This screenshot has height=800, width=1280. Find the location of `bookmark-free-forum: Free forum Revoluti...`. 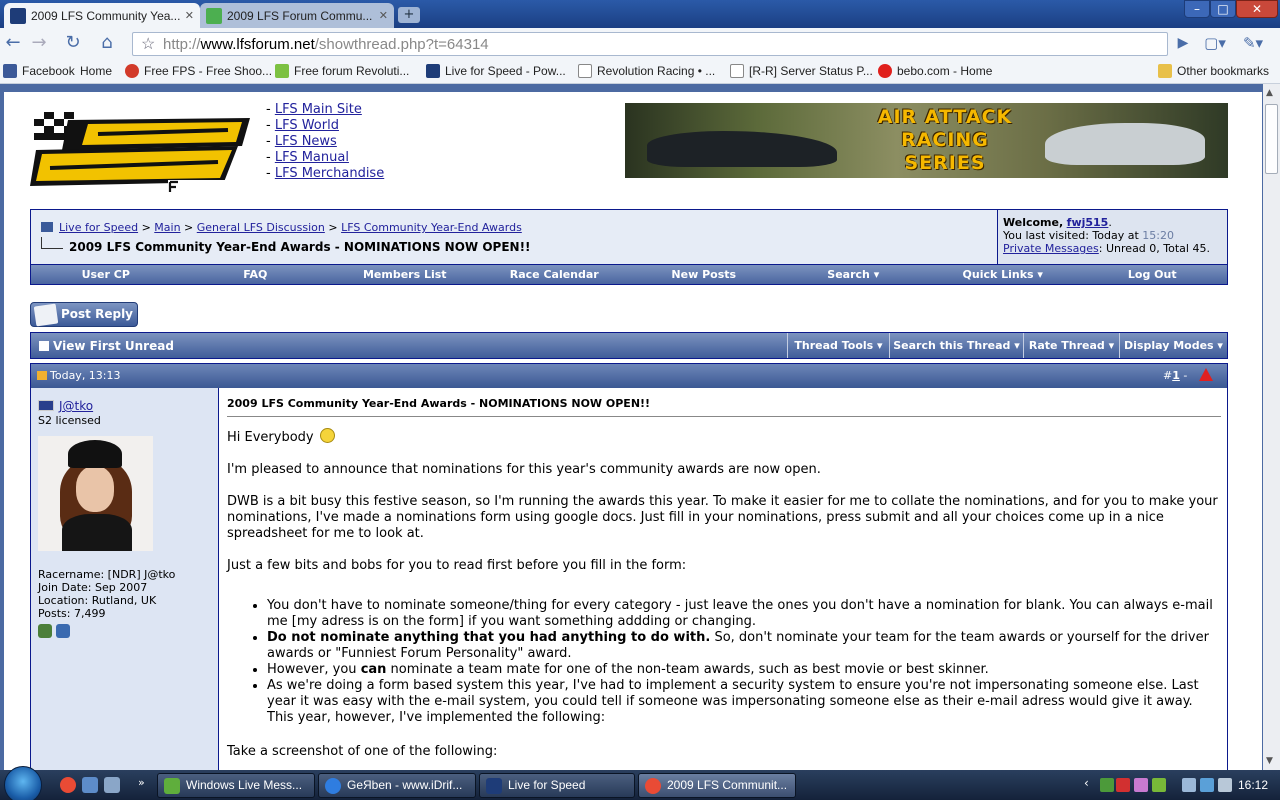

bookmark-free-forum: Free forum Revoluti... is located at coordinates (342, 71).